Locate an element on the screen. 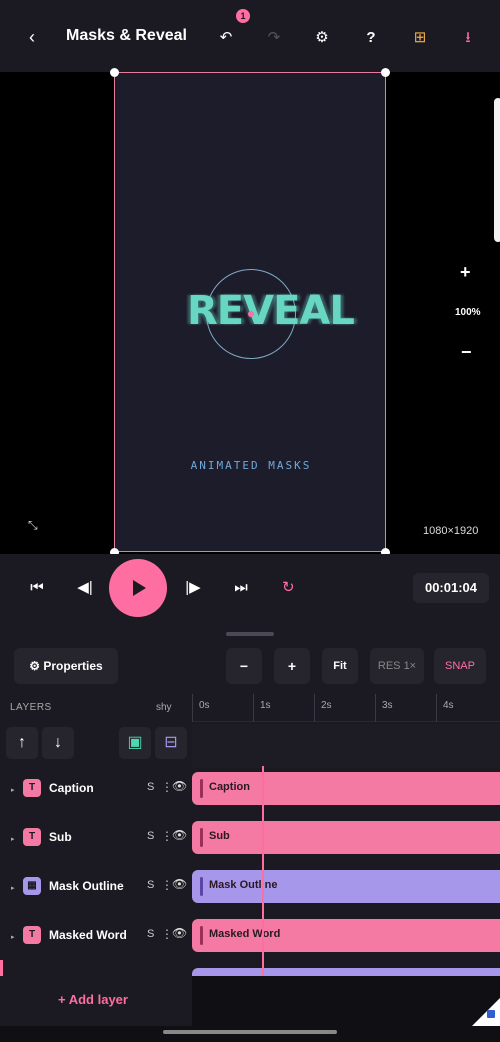 The image size is (500, 1042). layer-row: ▸ T Sub S ⋮ 👁 Sub is located at coordinates (250, 839).